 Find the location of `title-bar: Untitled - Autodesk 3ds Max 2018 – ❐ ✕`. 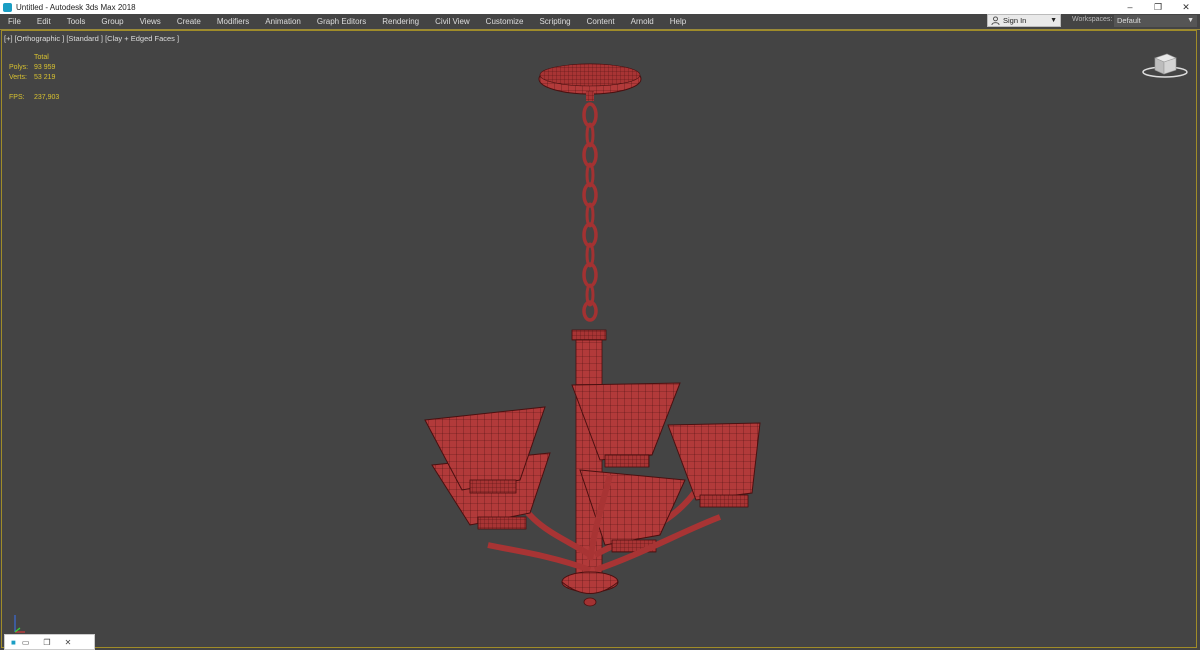

title-bar: Untitled - Autodesk 3ds Max 2018 – ❐ ✕ is located at coordinates (600, 7).